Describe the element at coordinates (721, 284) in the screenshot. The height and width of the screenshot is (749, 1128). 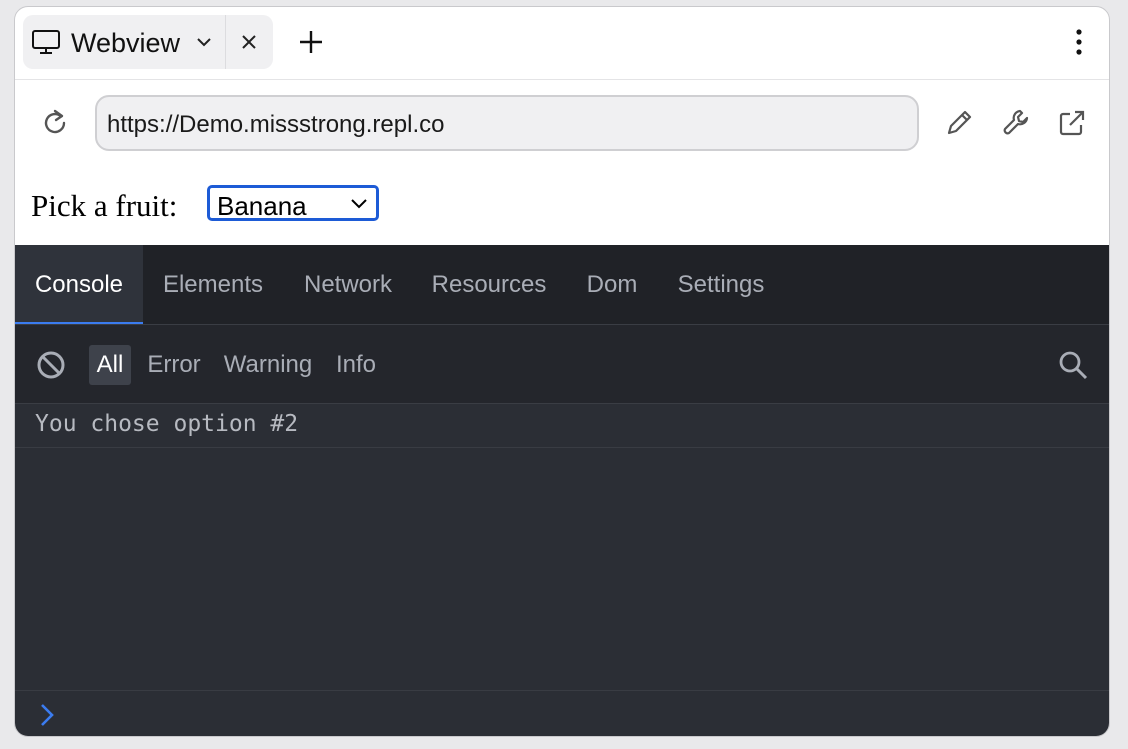
I see `tab-settings: Settings` at that location.